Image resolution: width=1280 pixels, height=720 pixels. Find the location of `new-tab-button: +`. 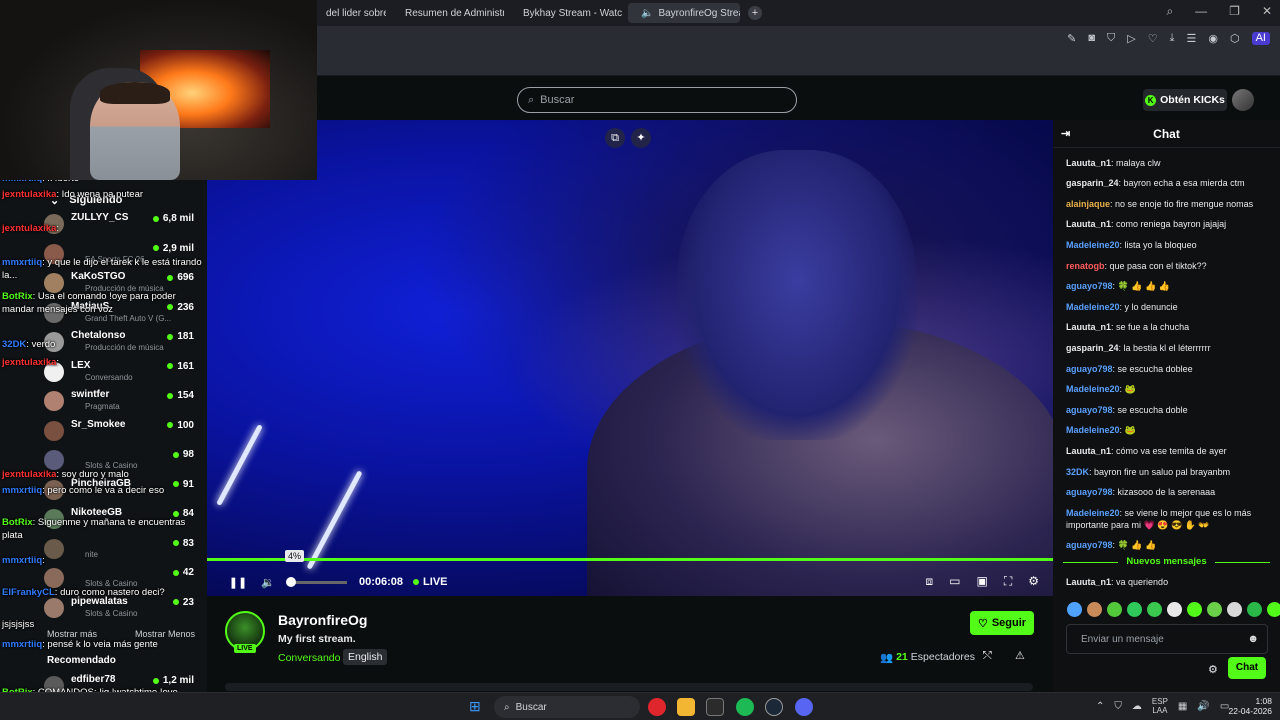

new-tab-button: + is located at coordinates (755, 13).